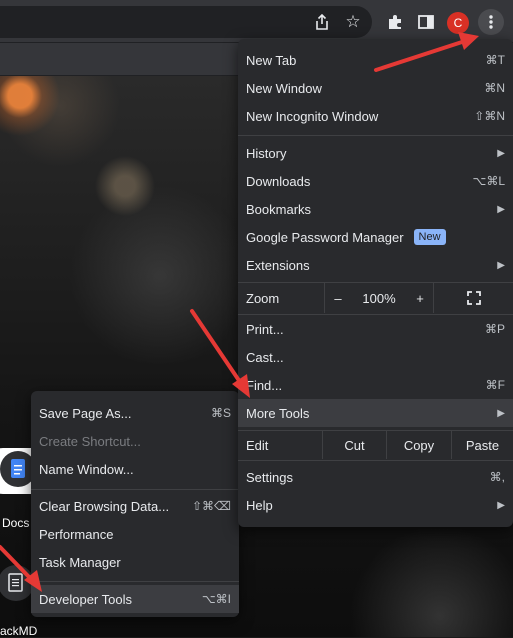 The image size is (513, 638). I want to click on extensions-icon, so click(395, 22).